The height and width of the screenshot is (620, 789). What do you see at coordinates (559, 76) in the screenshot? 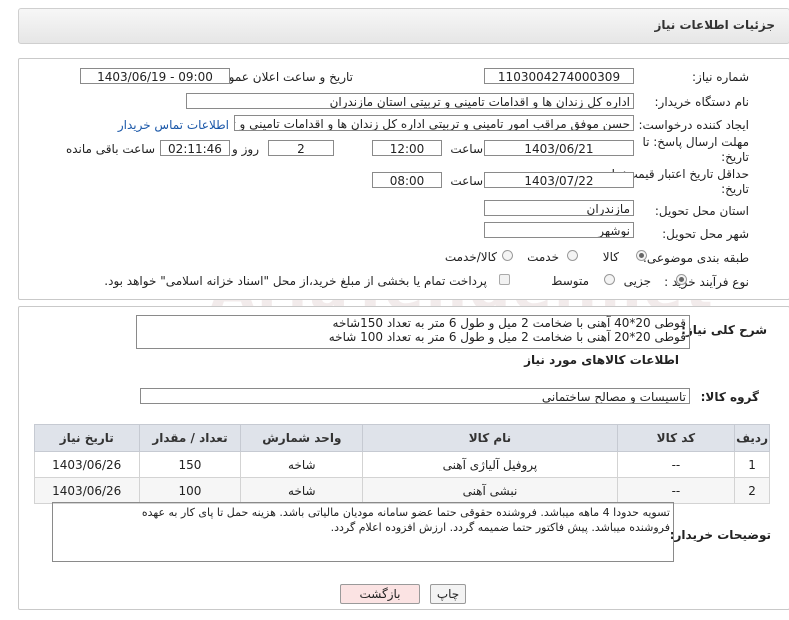
I see `need-number-field: 1103004274000309` at bounding box center [559, 76].